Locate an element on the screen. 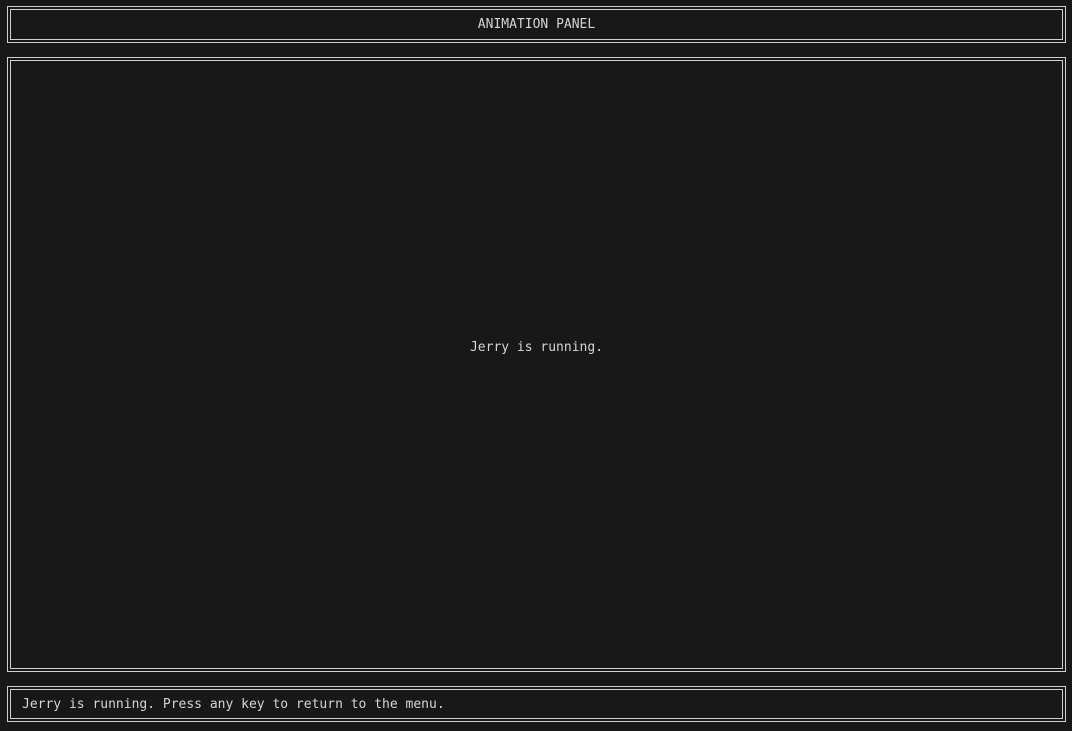 The image size is (1072, 731). title-panel: ANIMATION PANEL is located at coordinates (536, 24).